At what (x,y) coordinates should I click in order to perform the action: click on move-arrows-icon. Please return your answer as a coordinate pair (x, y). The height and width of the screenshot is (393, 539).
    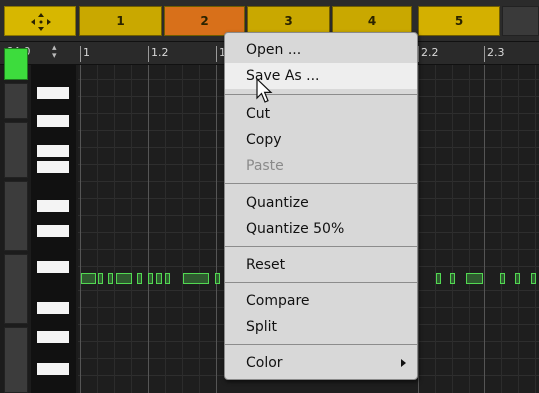
    Looking at the image, I should click on (41, 22).